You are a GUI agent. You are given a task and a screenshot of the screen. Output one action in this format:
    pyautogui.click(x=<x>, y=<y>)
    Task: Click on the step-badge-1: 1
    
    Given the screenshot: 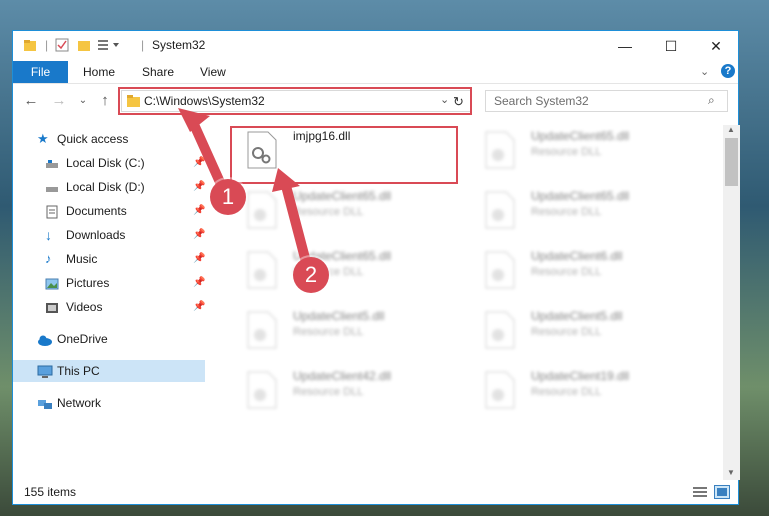 What is the action you would take?
    pyautogui.click(x=228, y=197)
    